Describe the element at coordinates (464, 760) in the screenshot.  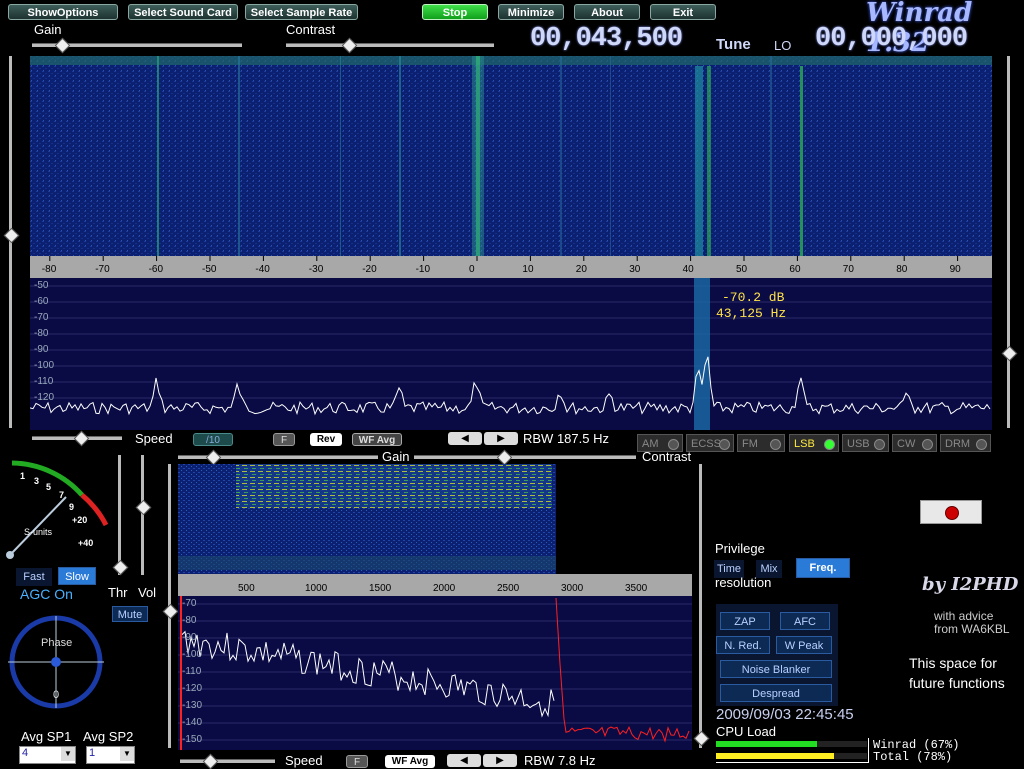
I see `audio-step-left-button: ◀` at that location.